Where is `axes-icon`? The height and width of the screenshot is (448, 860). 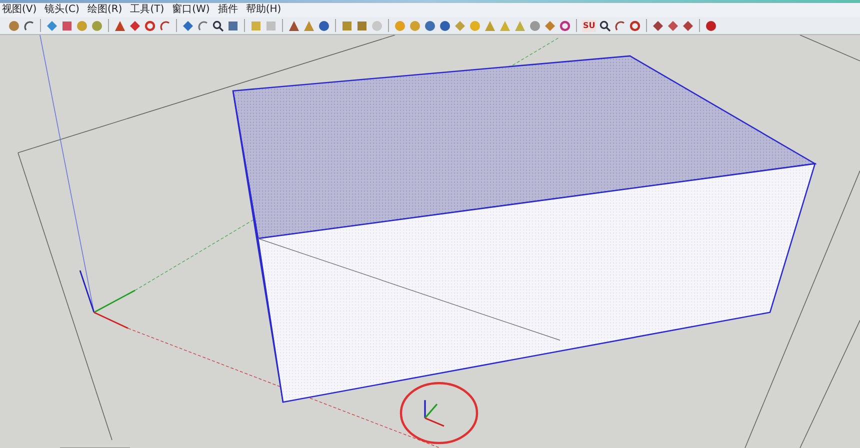
axes-icon is located at coordinates (434, 413).